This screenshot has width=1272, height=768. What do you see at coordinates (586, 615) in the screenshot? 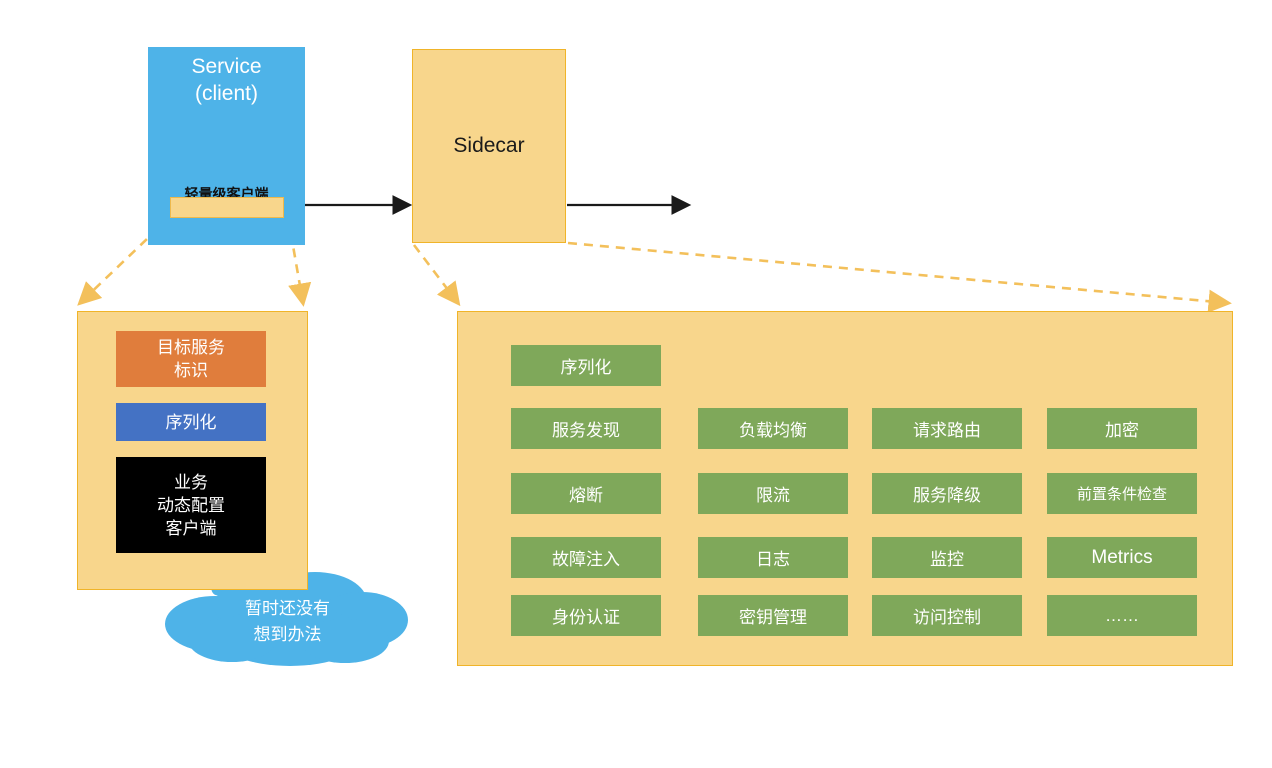
I see `capability-authentication: 身份认证` at bounding box center [586, 615].